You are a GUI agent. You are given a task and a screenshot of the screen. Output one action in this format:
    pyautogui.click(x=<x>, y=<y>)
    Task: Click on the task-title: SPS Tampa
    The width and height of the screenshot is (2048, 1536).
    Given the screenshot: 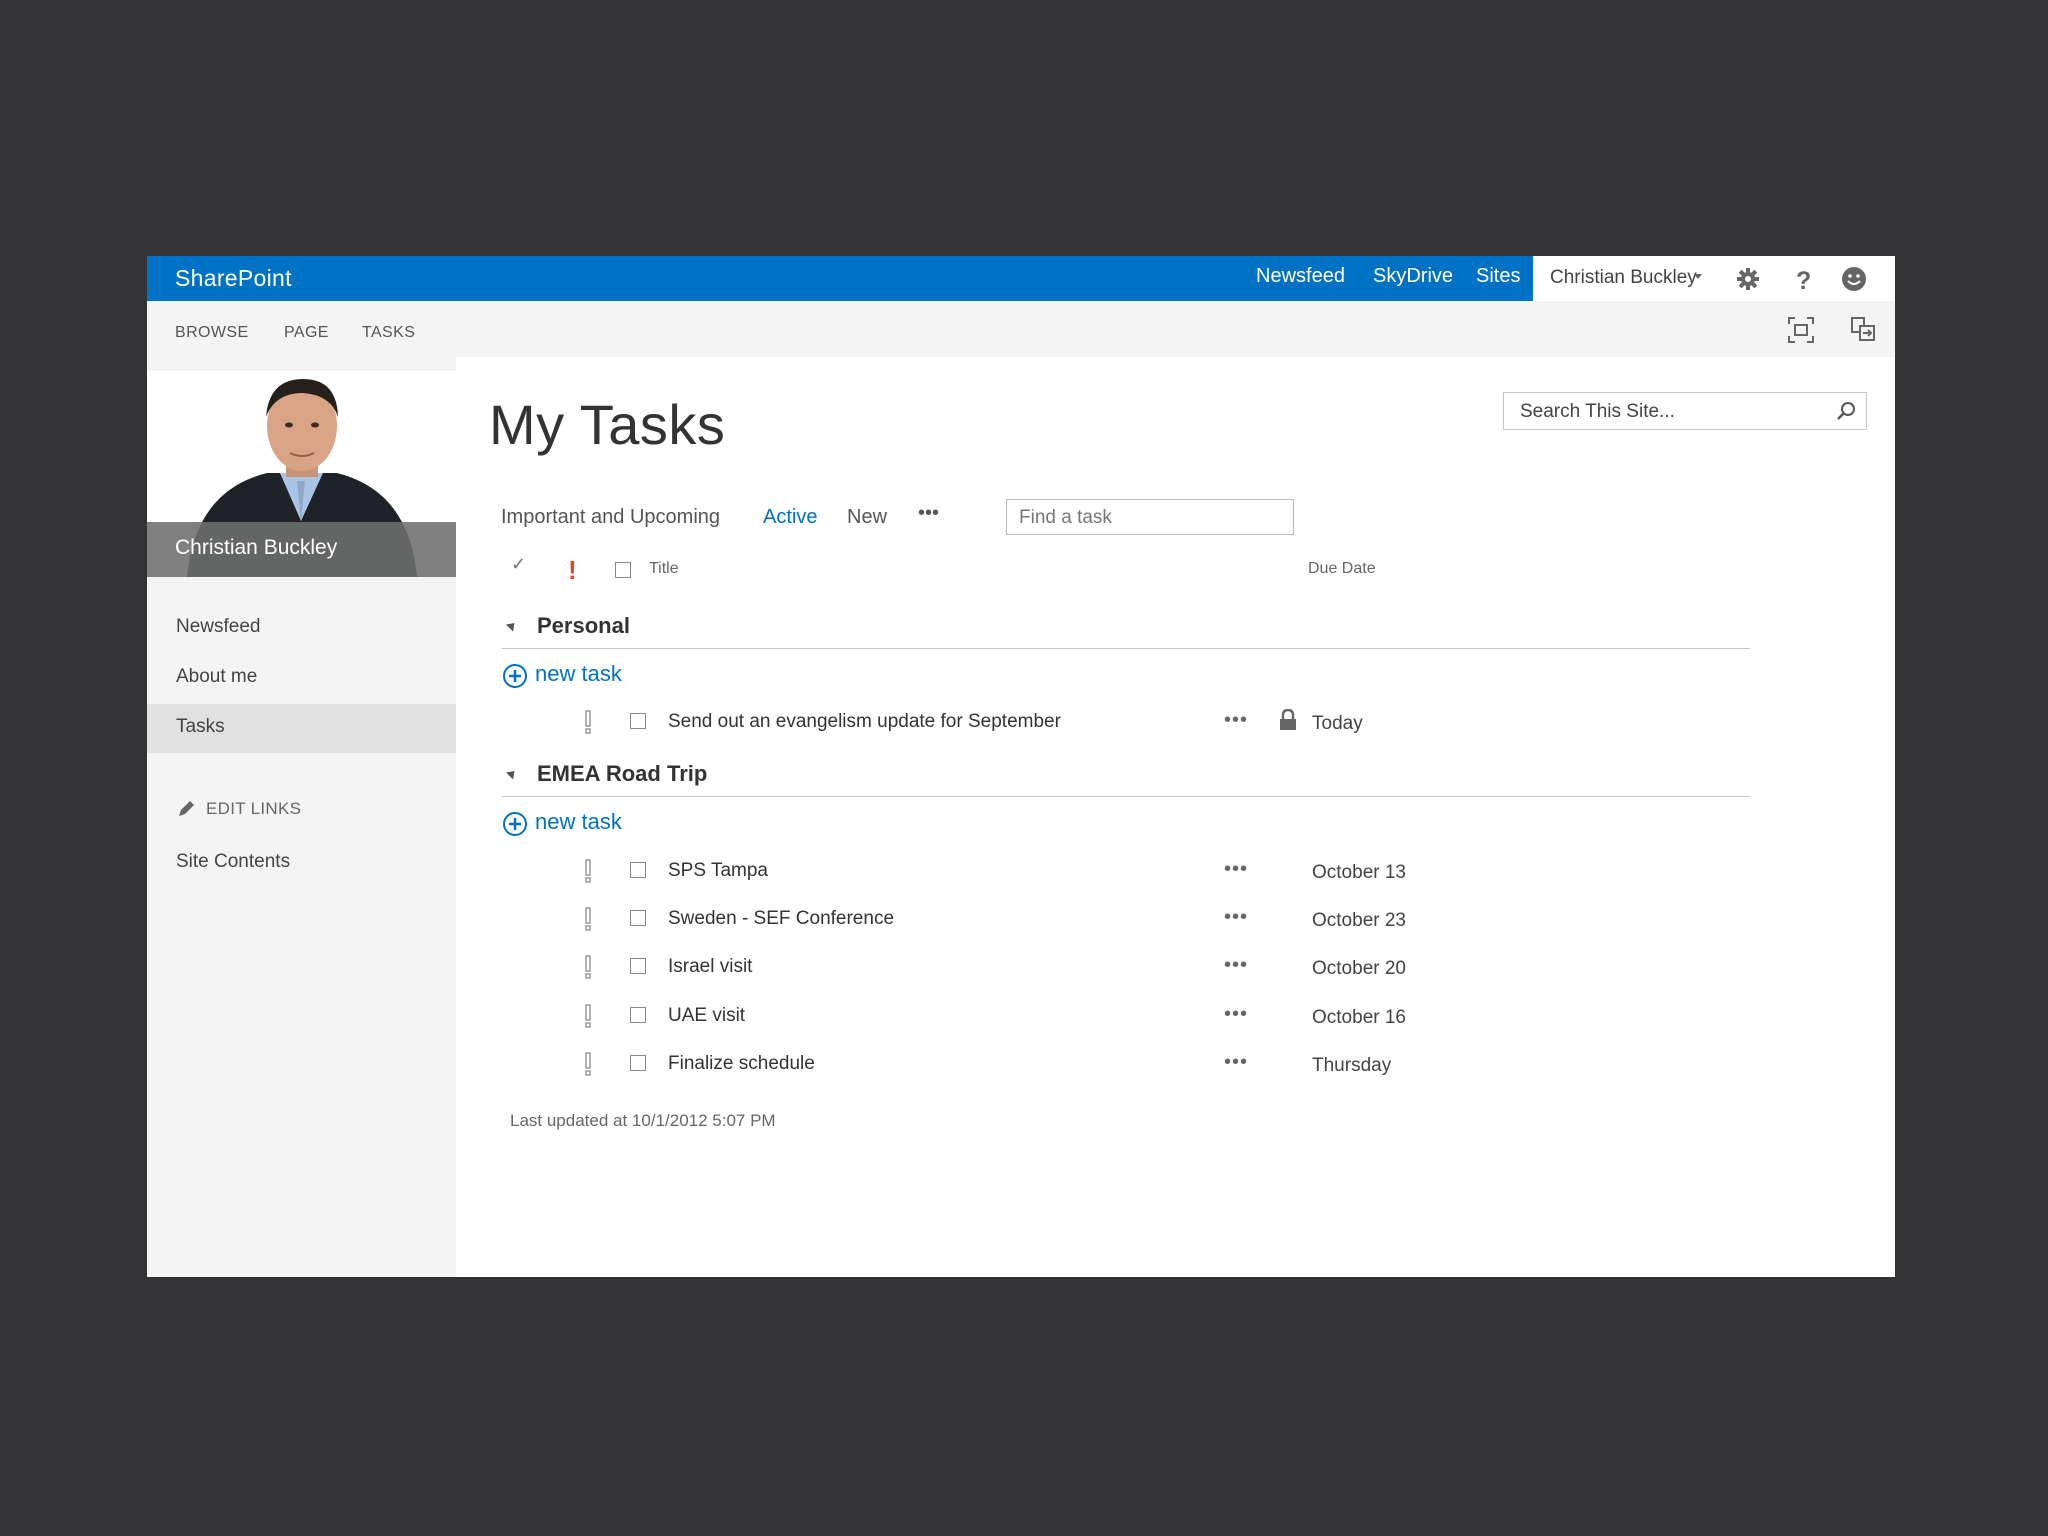 What is the action you would take?
    pyautogui.click(x=718, y=871)
    